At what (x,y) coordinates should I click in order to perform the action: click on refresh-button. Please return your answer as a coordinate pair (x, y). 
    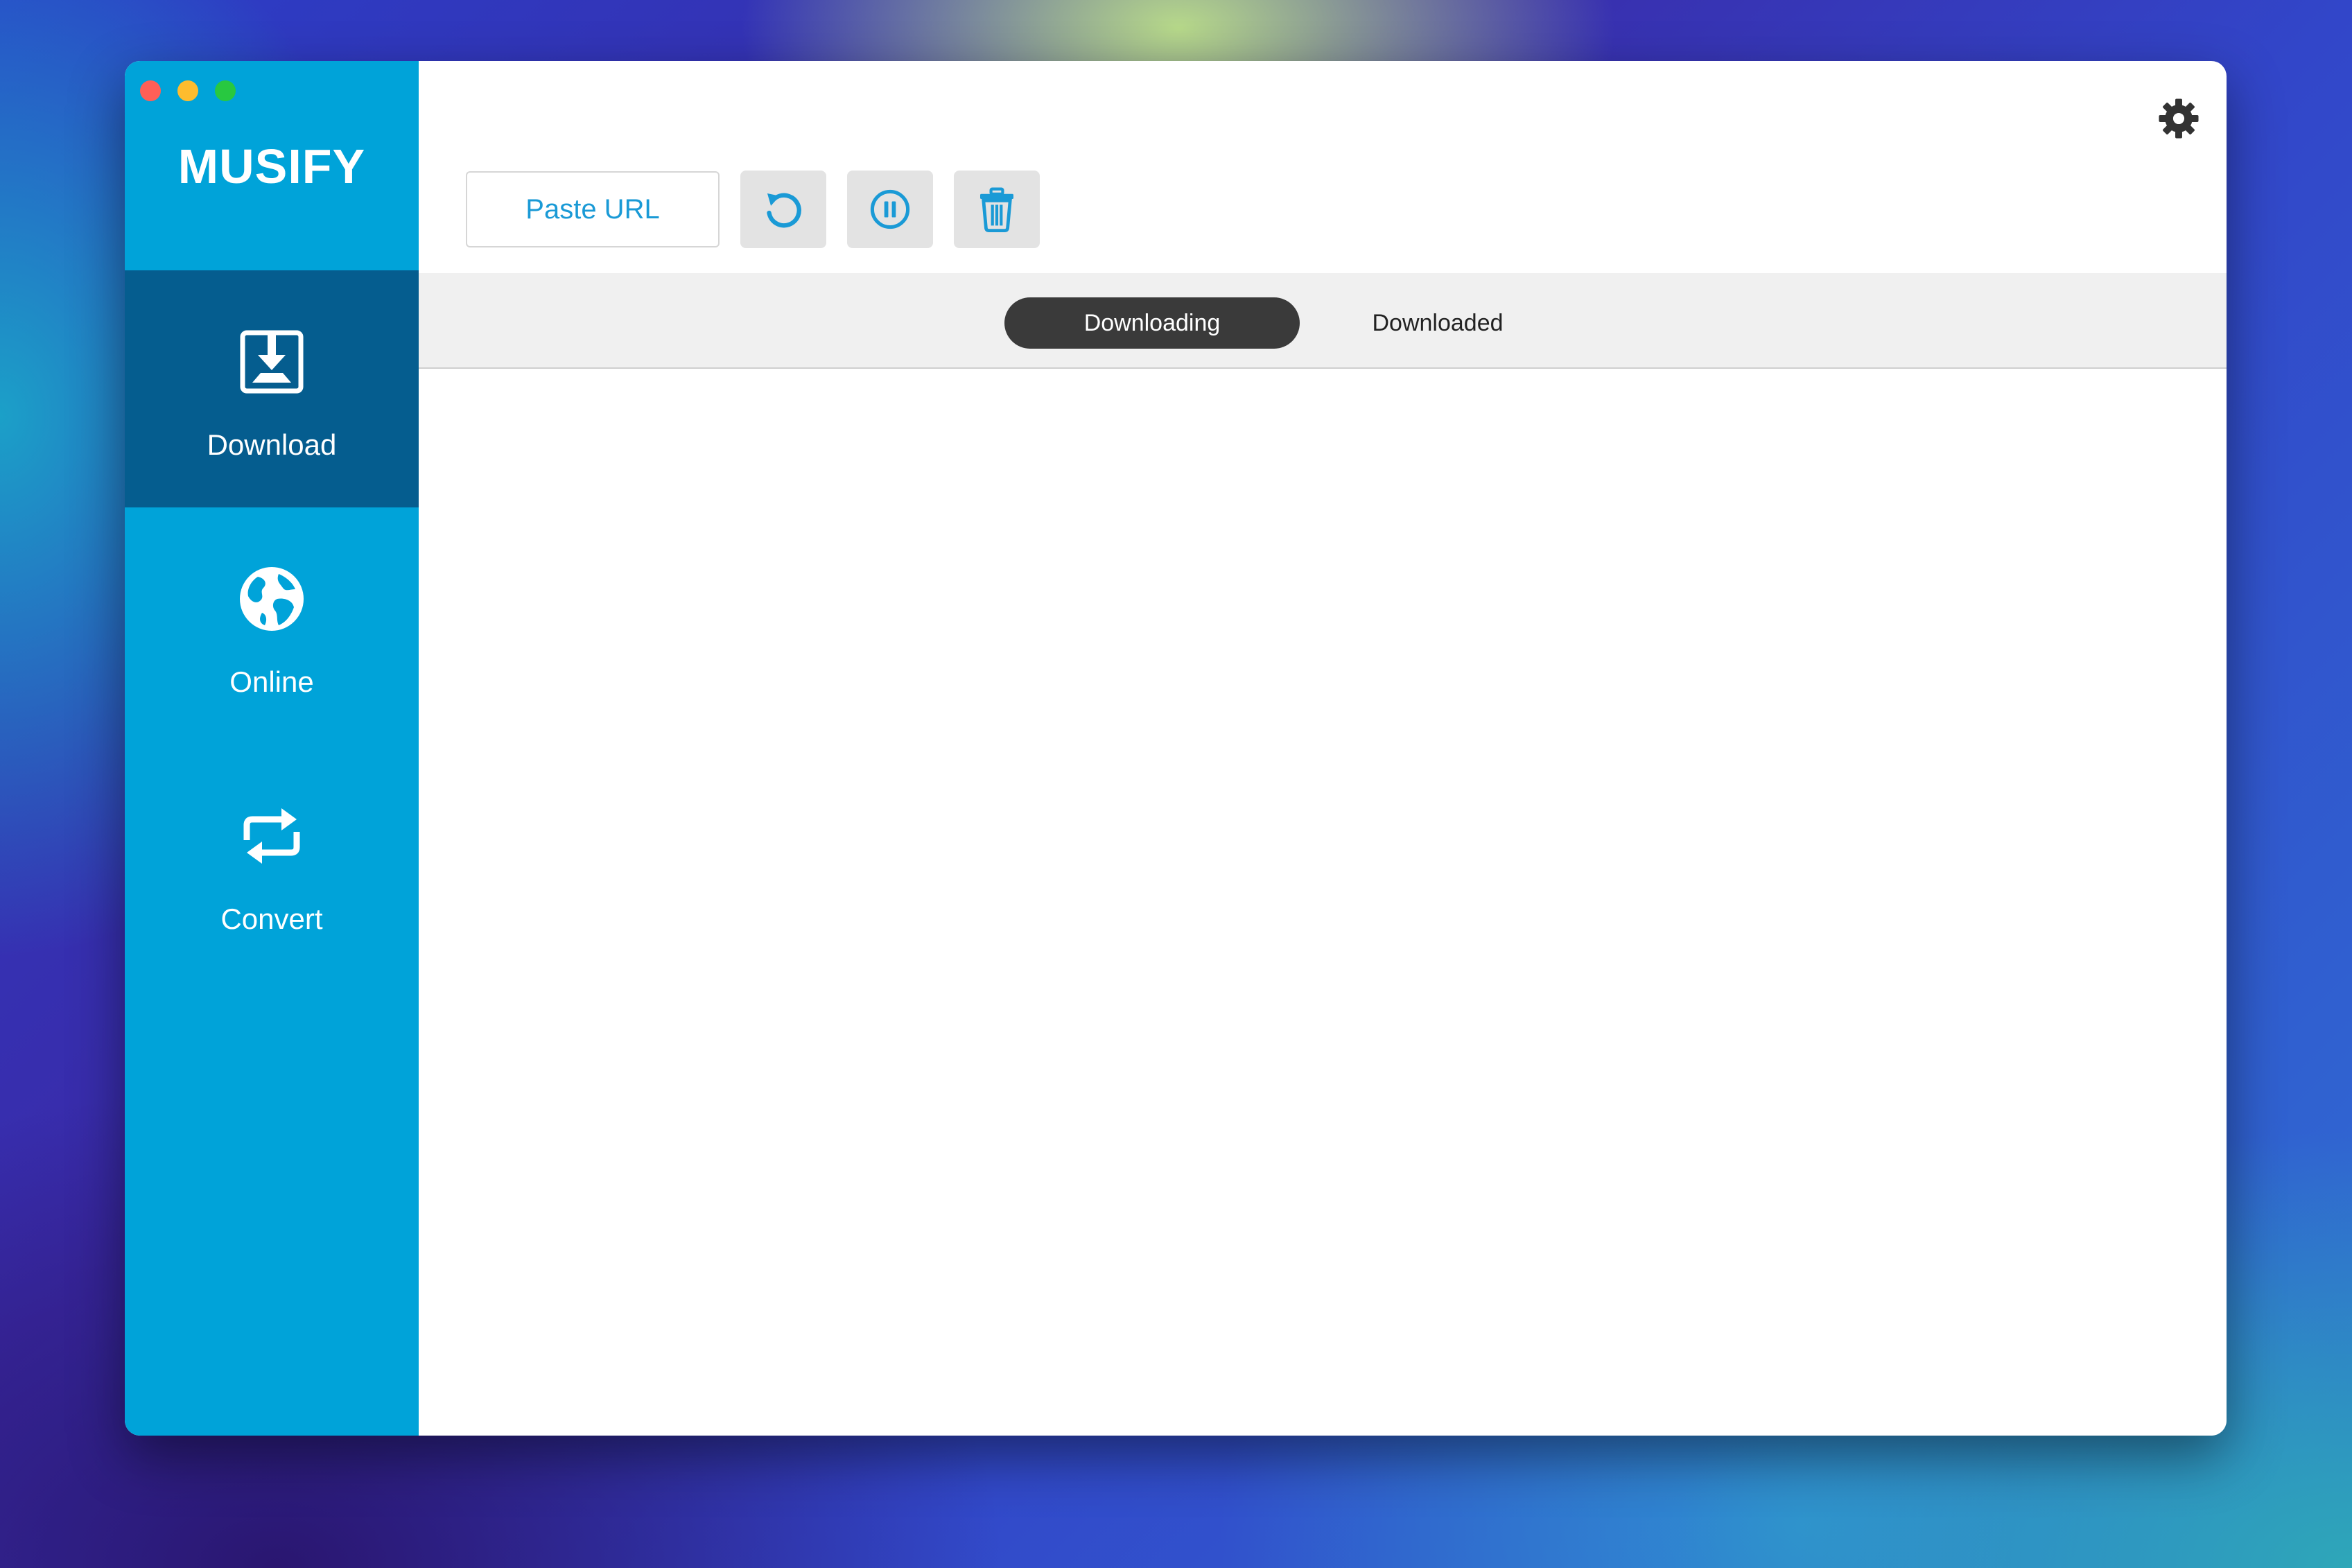
    Looking at the image, I should click on (783, 209).